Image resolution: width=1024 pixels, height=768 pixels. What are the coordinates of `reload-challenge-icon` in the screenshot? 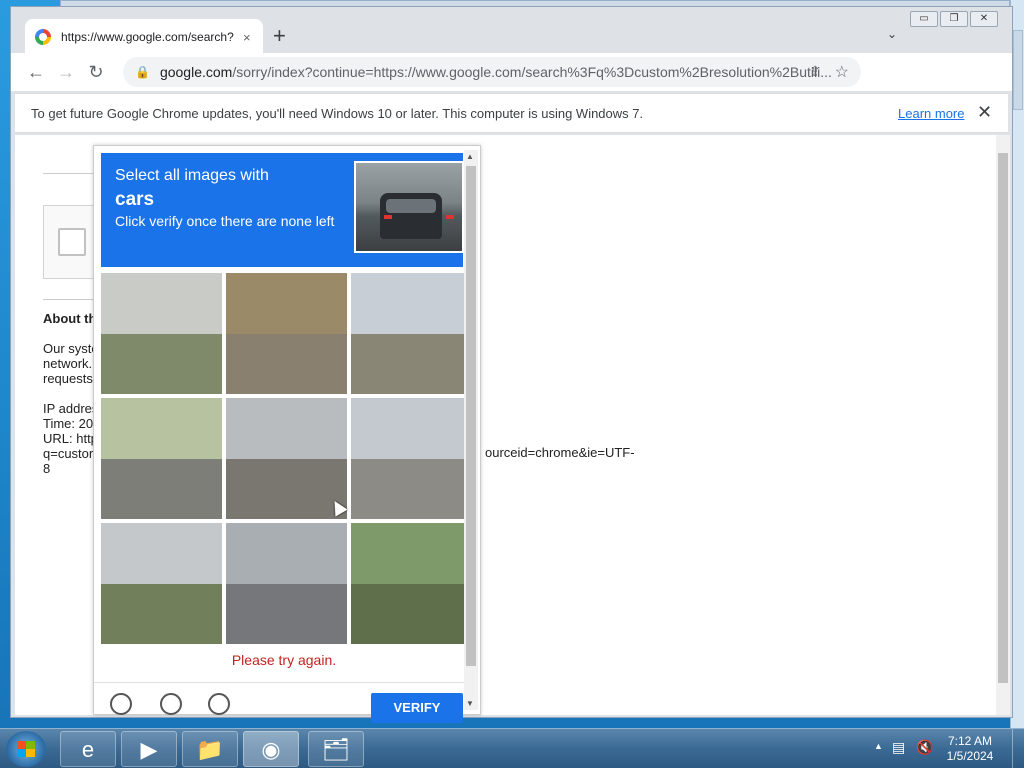 It's located at (121, 704).